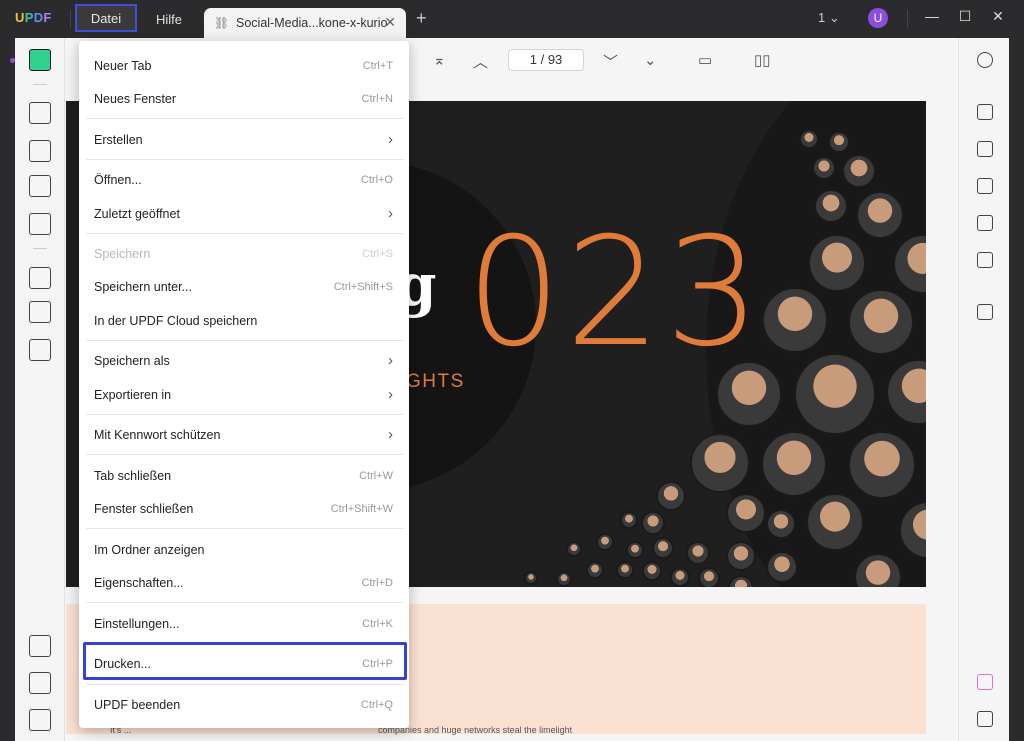  I want to click on maximize-icon: ☐, so click(965, 16).